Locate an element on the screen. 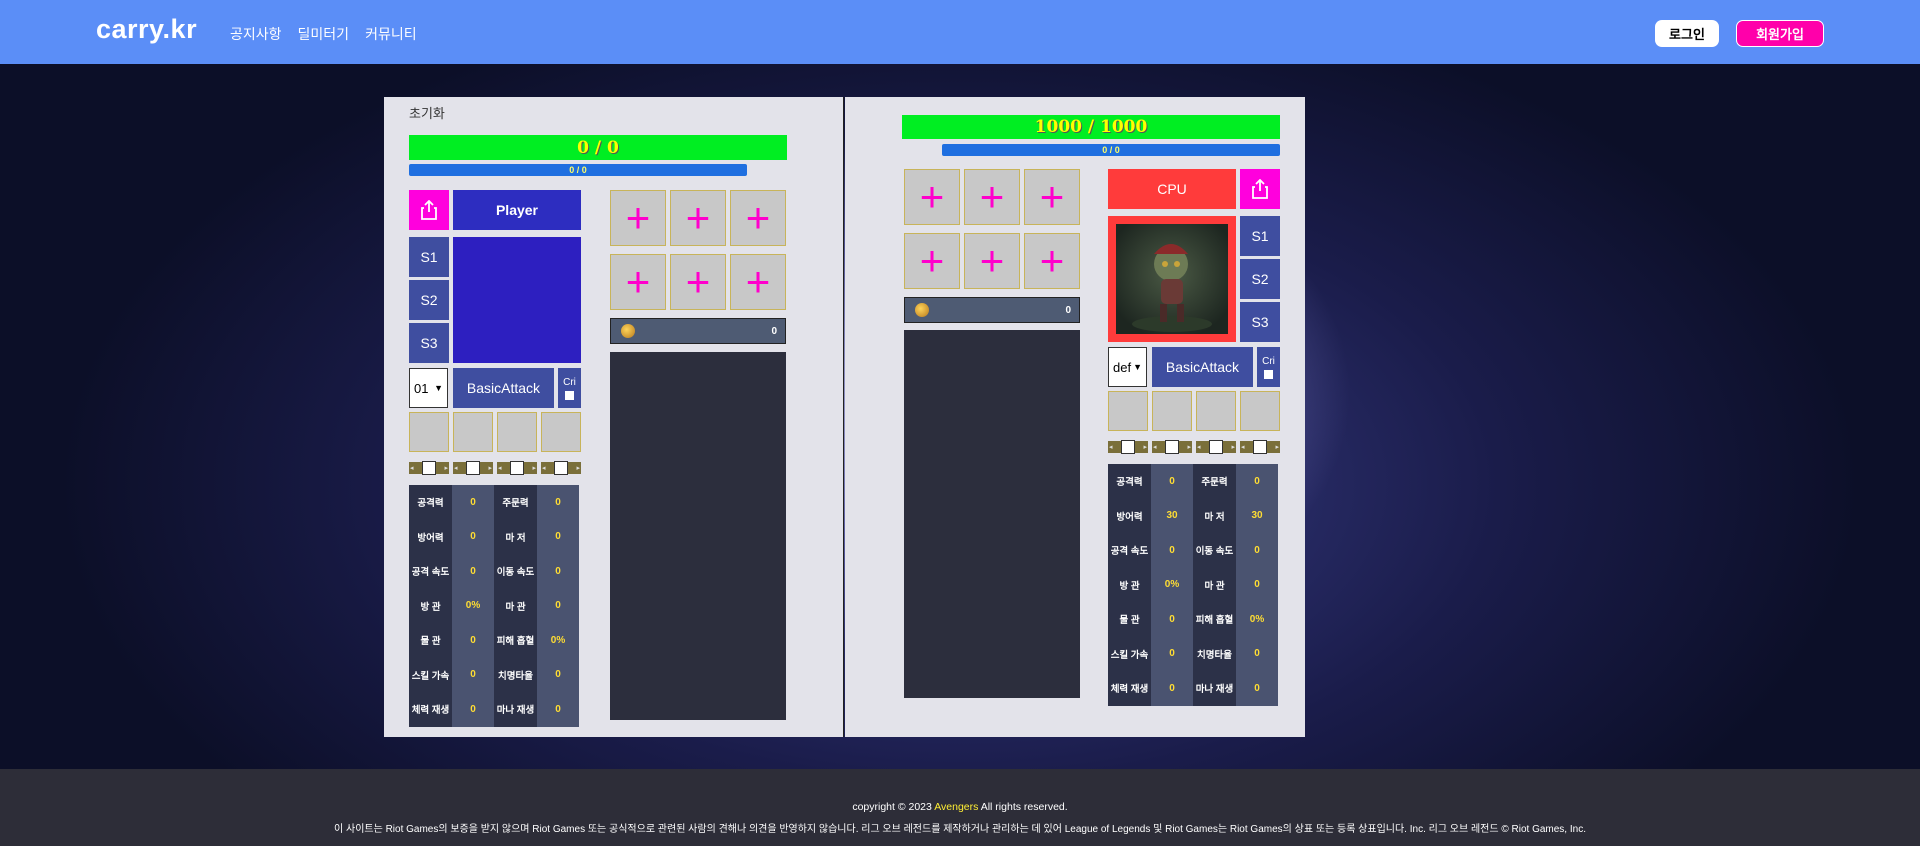 The width and height of the screenshot is (1920, 846). stat-label: 주문력 is located at coordinates (1214, 481).